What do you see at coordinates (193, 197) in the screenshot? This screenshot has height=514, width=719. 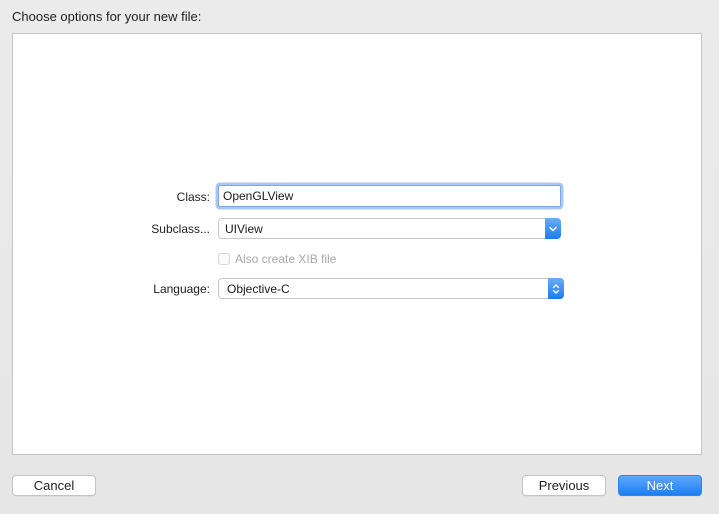 I see `class-label: Class:` at bounding box center [193, 197].